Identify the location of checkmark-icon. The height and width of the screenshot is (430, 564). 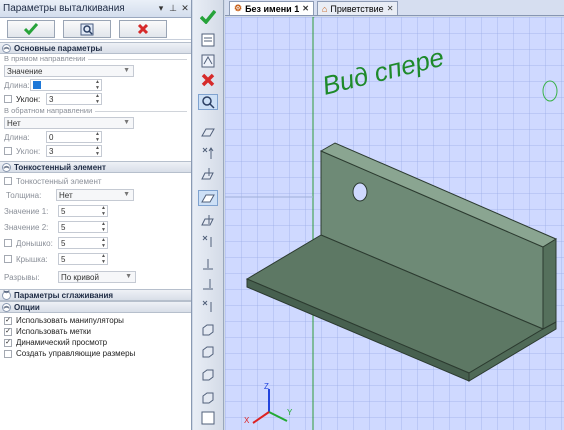
(208, 17).